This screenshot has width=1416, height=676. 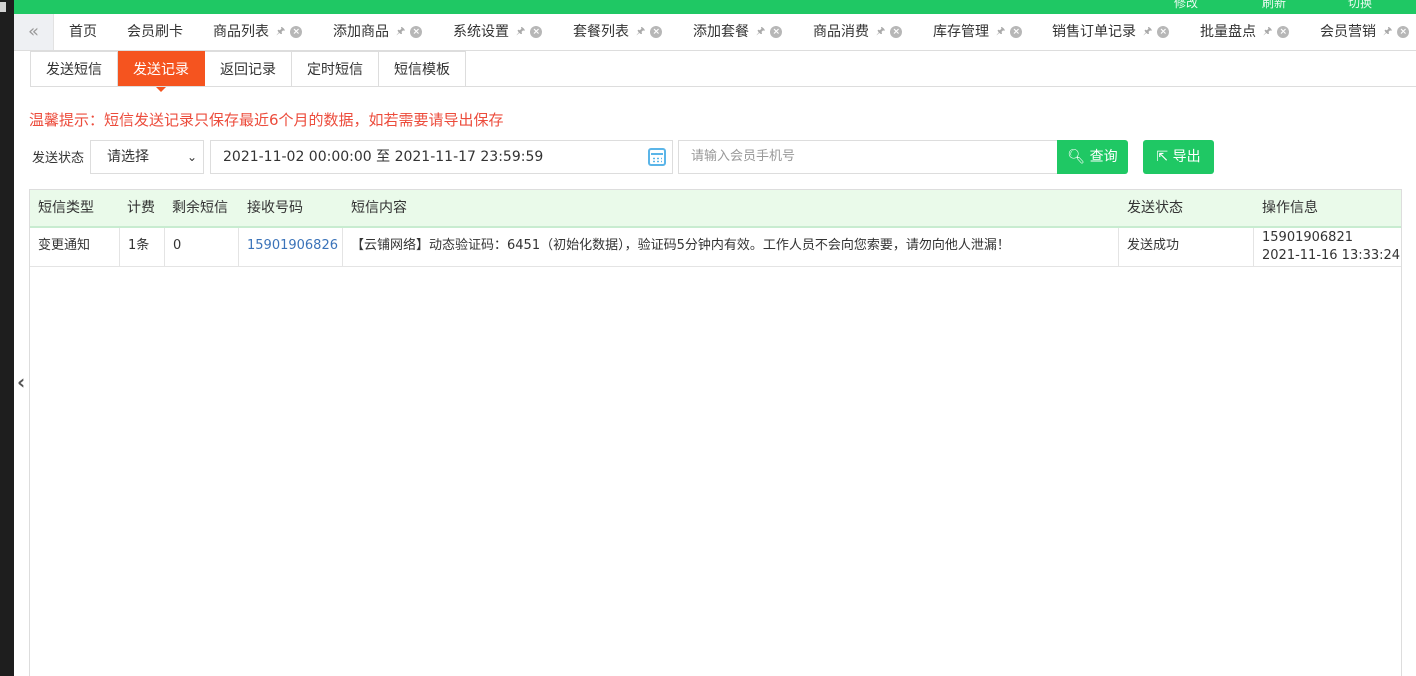 I want to click on tab-product-consumption: 商品消费 🖈 ×, so click(x=858, y=32).